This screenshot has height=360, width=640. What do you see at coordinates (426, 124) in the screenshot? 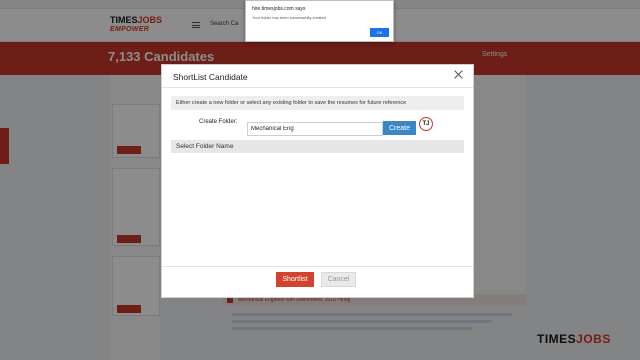
I see `tj-badge-icon: TJ` at bounding box center [426, 124].